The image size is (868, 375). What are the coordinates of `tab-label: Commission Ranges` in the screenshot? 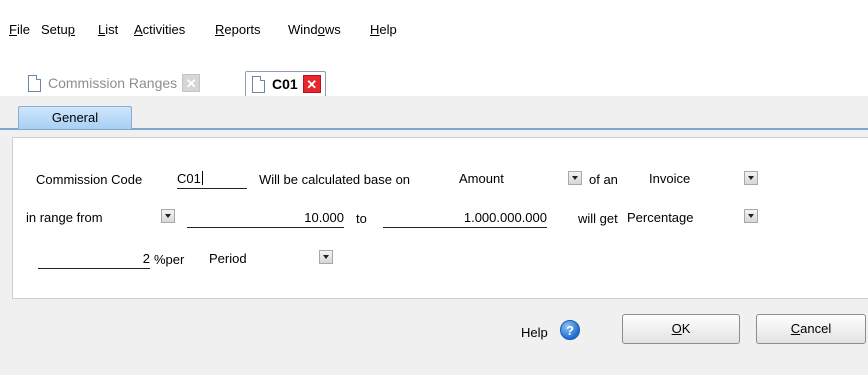 It's located at (113, 83).